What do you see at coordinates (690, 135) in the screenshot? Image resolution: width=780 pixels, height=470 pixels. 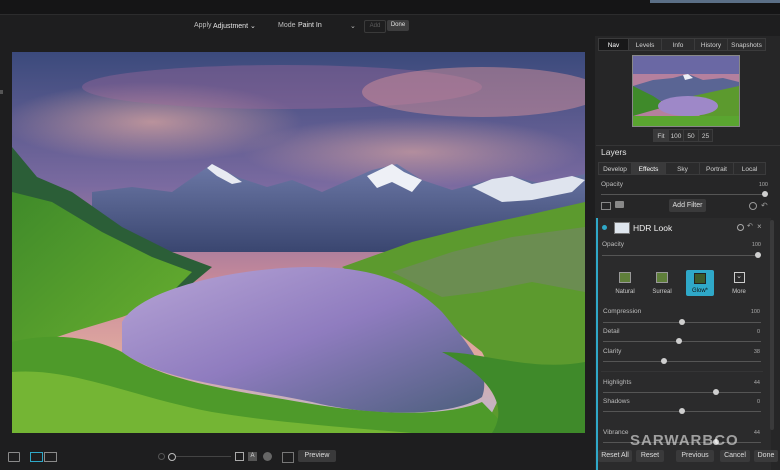 I see `zoom-50-button: 50` at bounding box center [690, 135].